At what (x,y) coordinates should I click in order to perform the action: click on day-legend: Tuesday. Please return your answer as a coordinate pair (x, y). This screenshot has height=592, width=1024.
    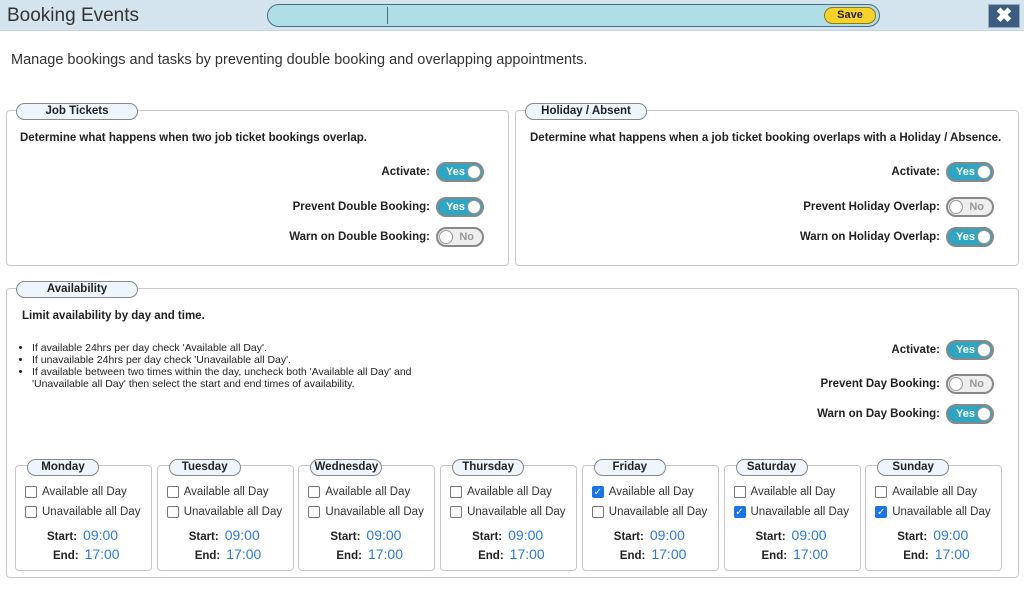
    Looking at the image, I should click on (204, 467).